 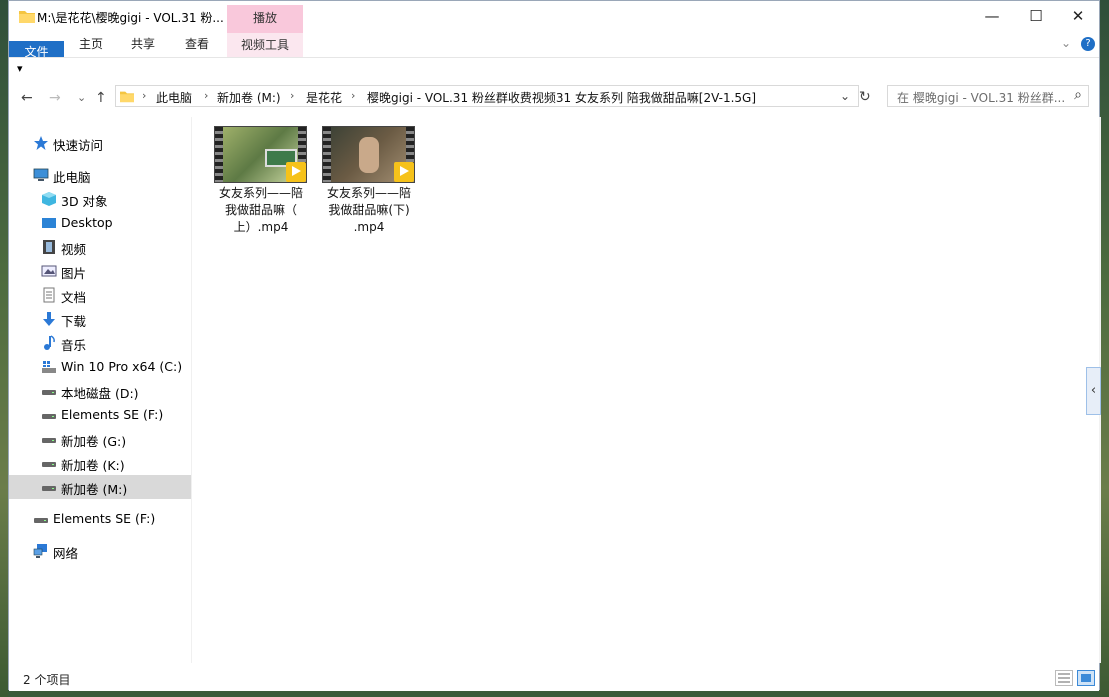 What do you see at coordinates (261, 227) in the screenshot?
I see `file-name-line: 上）.mp4` at bounding box center [261, 227].